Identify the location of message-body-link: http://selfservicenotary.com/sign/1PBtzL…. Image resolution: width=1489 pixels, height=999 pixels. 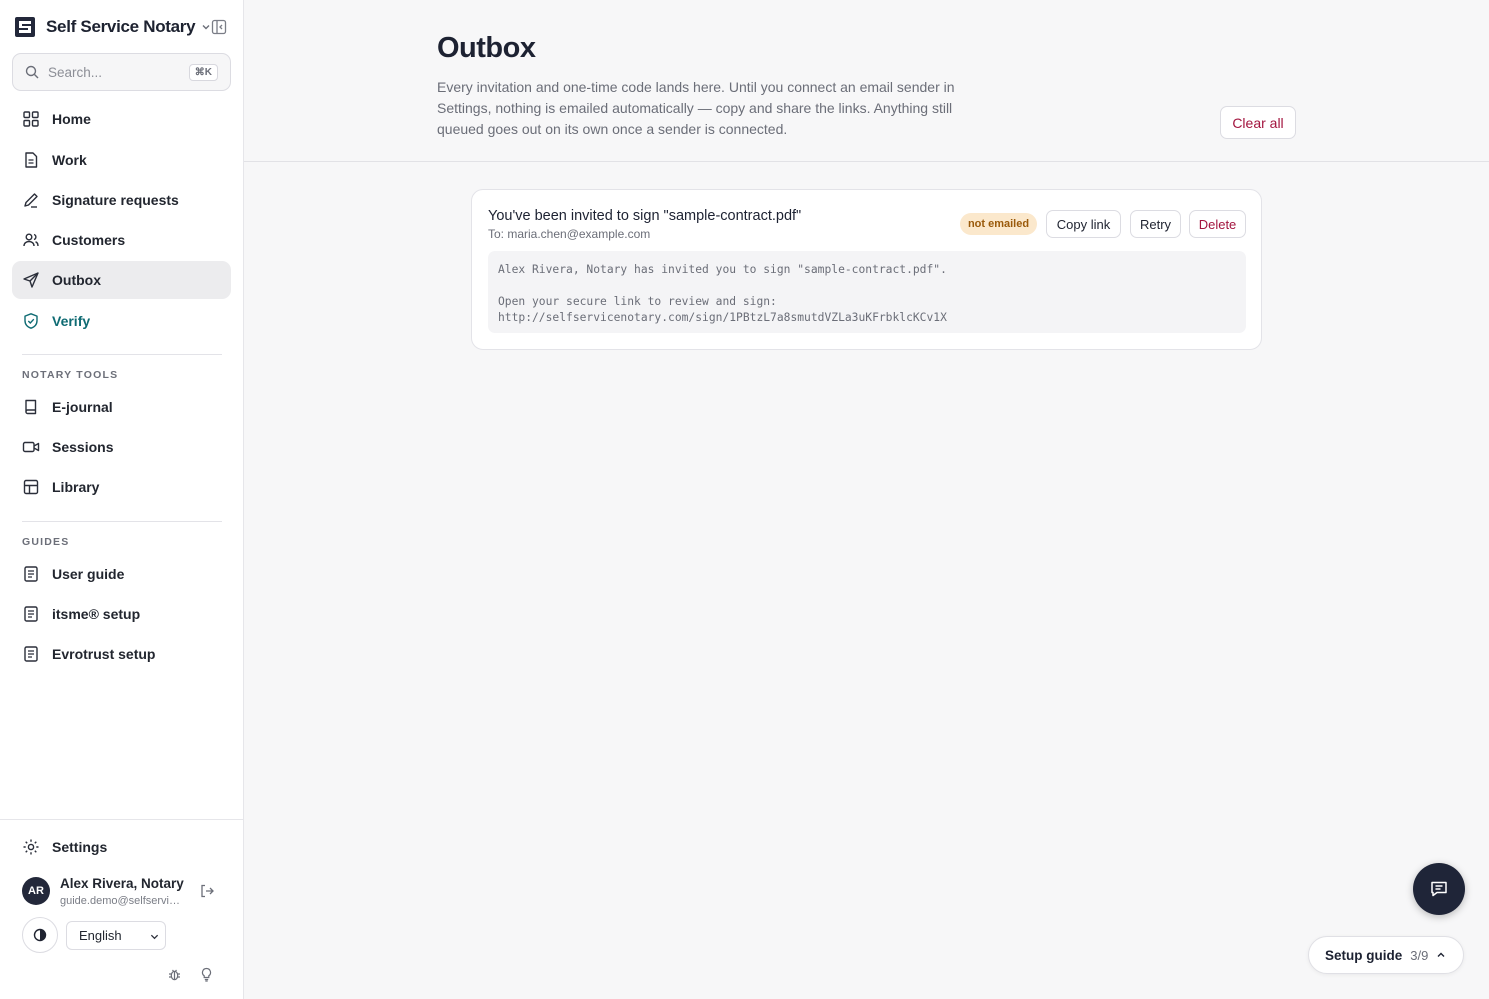
(867, 318).